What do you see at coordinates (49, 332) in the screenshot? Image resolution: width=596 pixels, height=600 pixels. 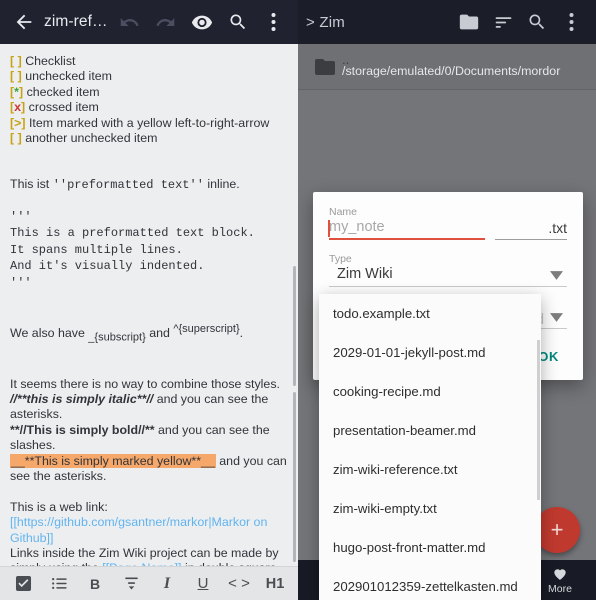 I see `supsub-prefix: We also have` at bounding box center [49, 332].